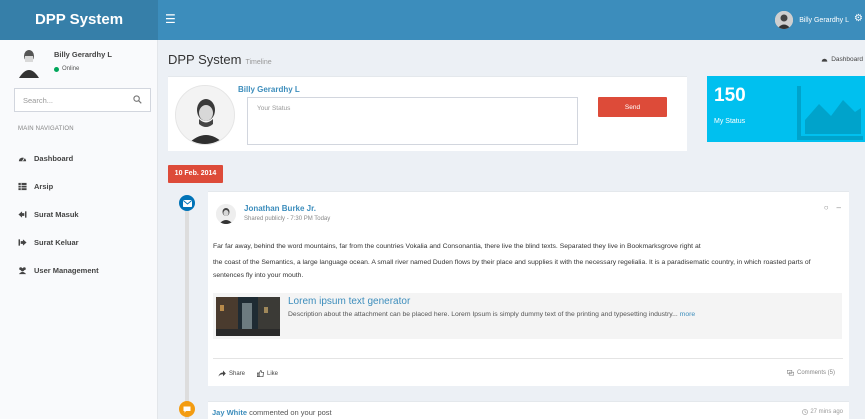 The image size is (865, 419). Describe the element at coordinates (187, 312) in the screenshot. I see `timeline-line` at that location.